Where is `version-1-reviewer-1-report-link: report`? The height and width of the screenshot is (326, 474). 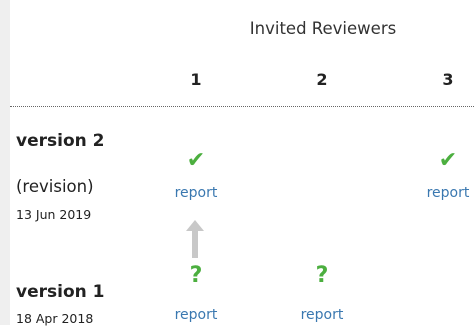 version-1-reviewer-1-report-link: report is located at coordinates (196, 315).